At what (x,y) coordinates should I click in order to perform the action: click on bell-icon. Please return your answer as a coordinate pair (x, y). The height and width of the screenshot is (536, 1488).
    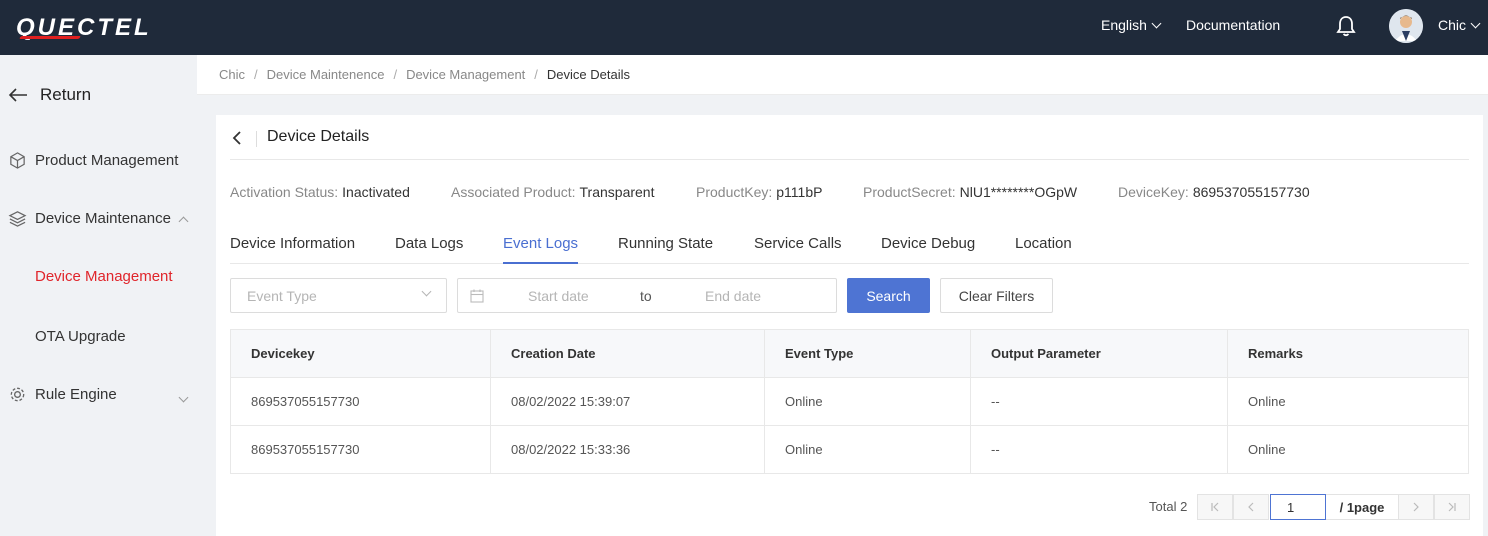
    Looking at the image, I should click on (1346, 26).